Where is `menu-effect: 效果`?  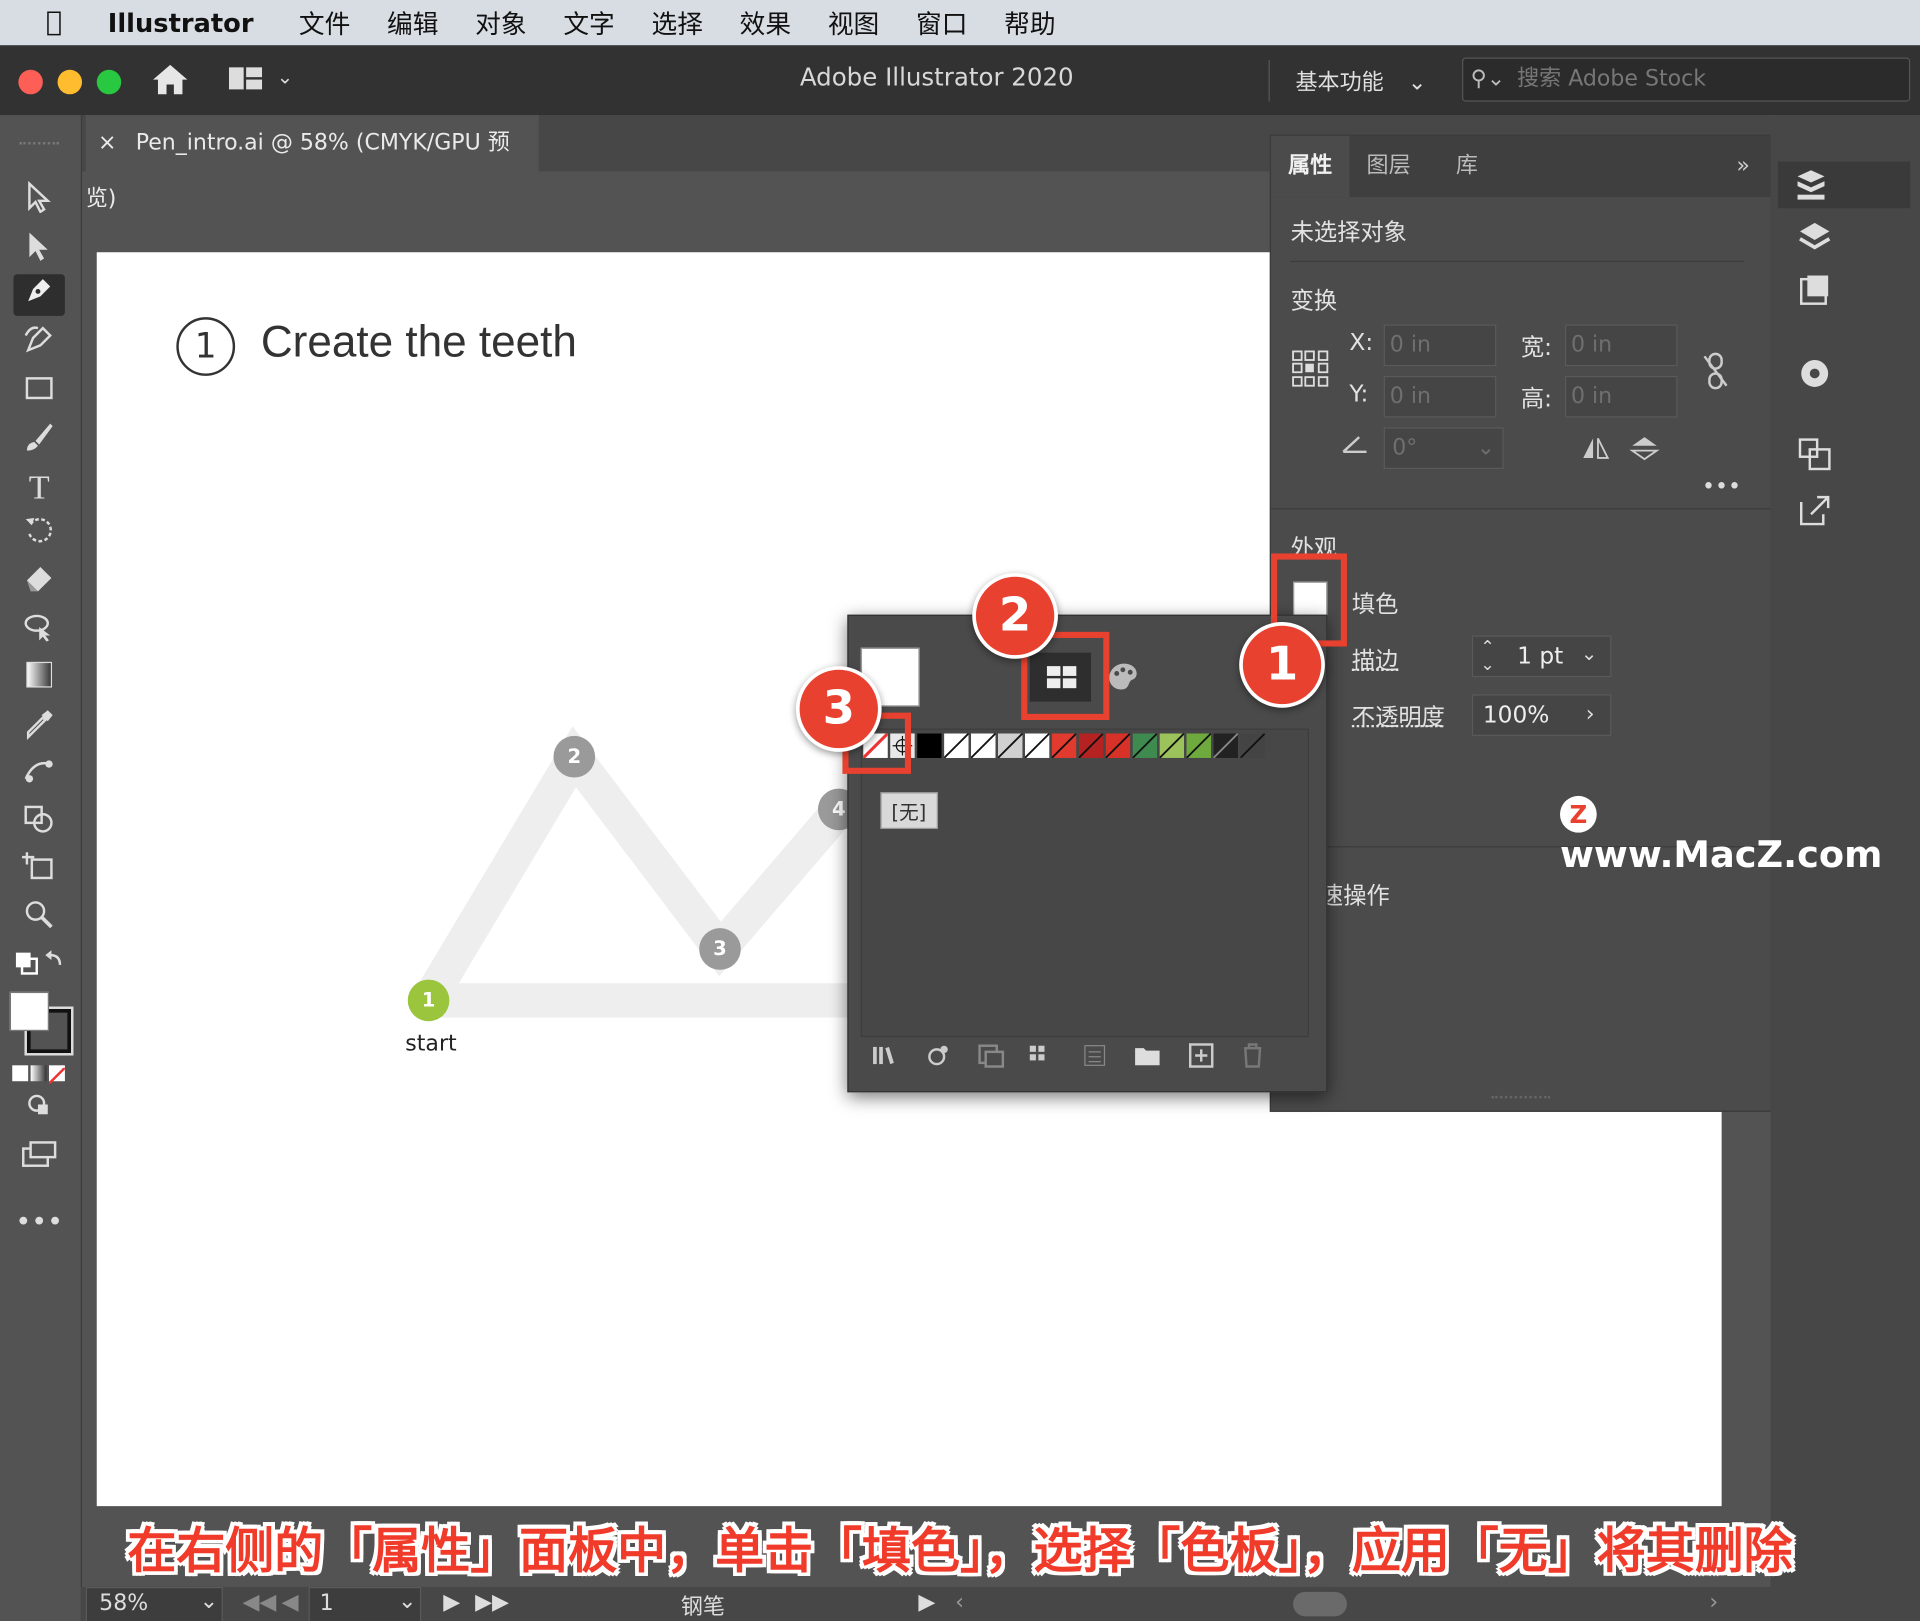 menu-effect: 效果 is located at coordinates (765, 22).